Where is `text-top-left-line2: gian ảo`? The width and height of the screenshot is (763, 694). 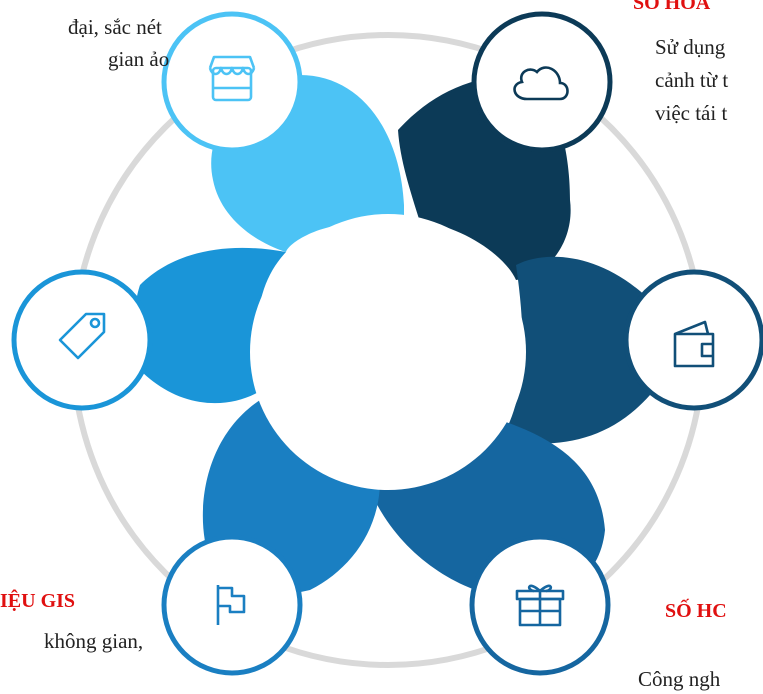
text-top-left-line2: gian ảo is located at coordinates (139, 59).